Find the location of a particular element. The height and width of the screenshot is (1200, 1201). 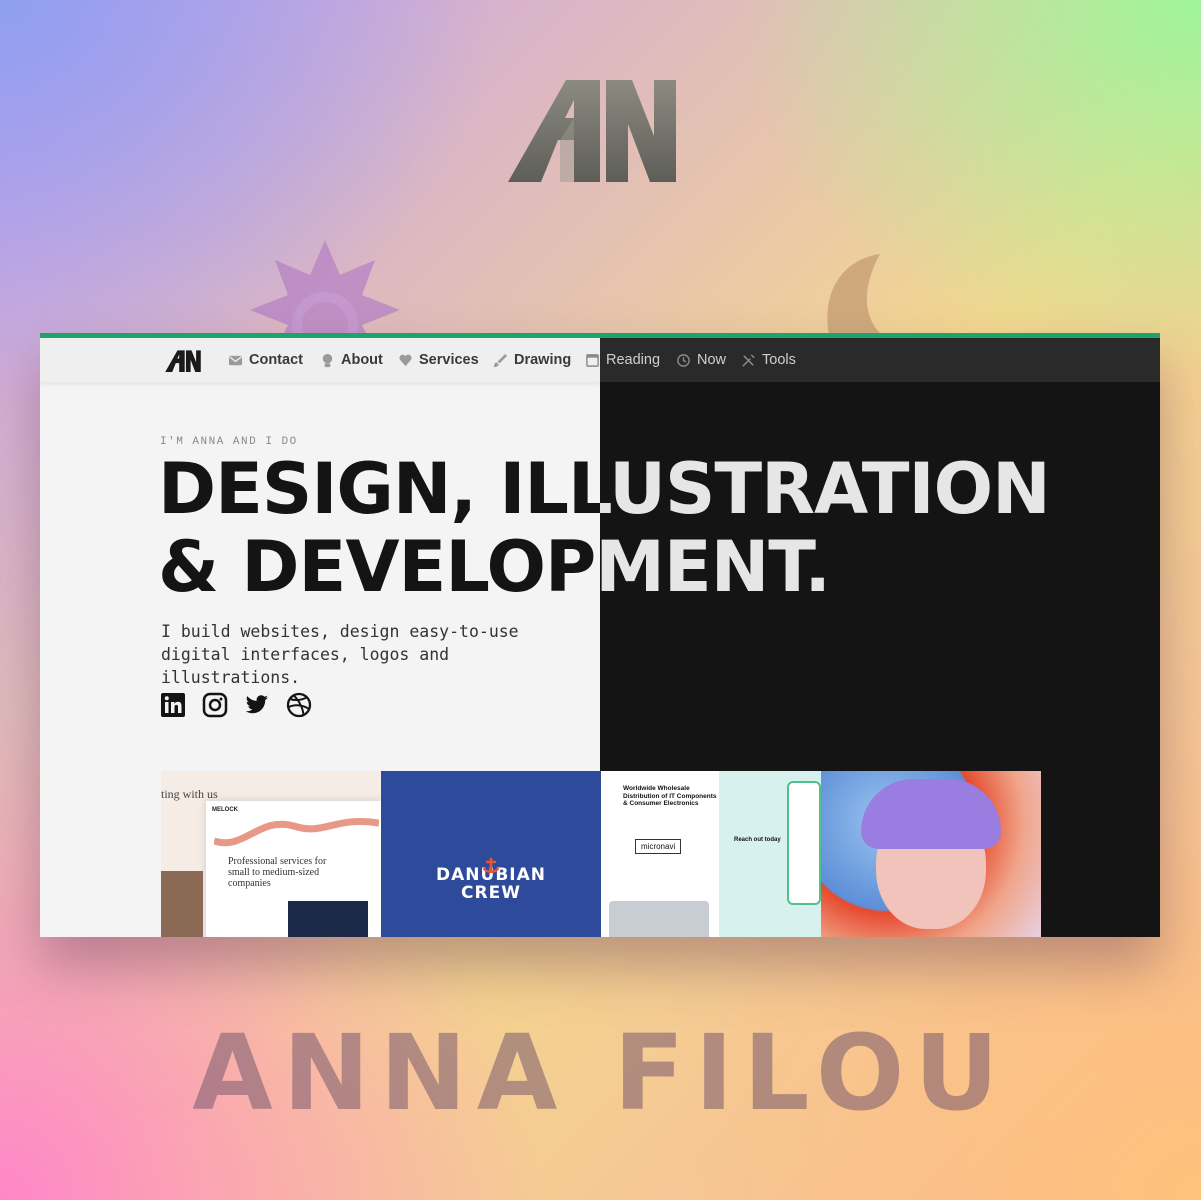

tile1-photo is located at coordinates (328, 919).